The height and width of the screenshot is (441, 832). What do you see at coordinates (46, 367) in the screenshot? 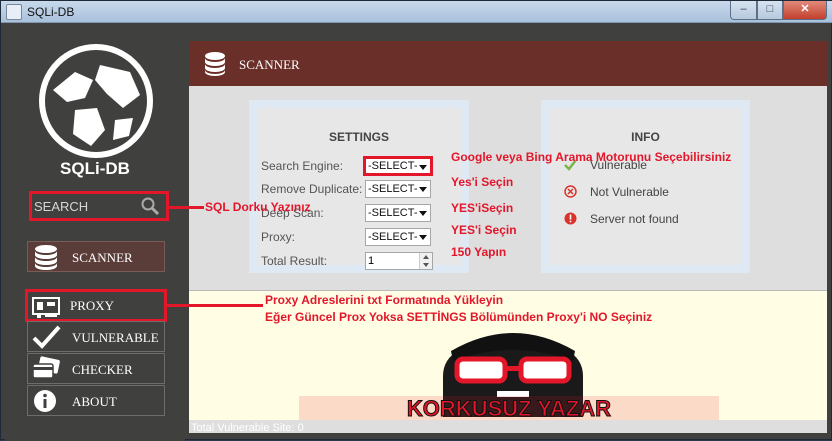
I see `cards-icon` at bounding box center [46, 367].